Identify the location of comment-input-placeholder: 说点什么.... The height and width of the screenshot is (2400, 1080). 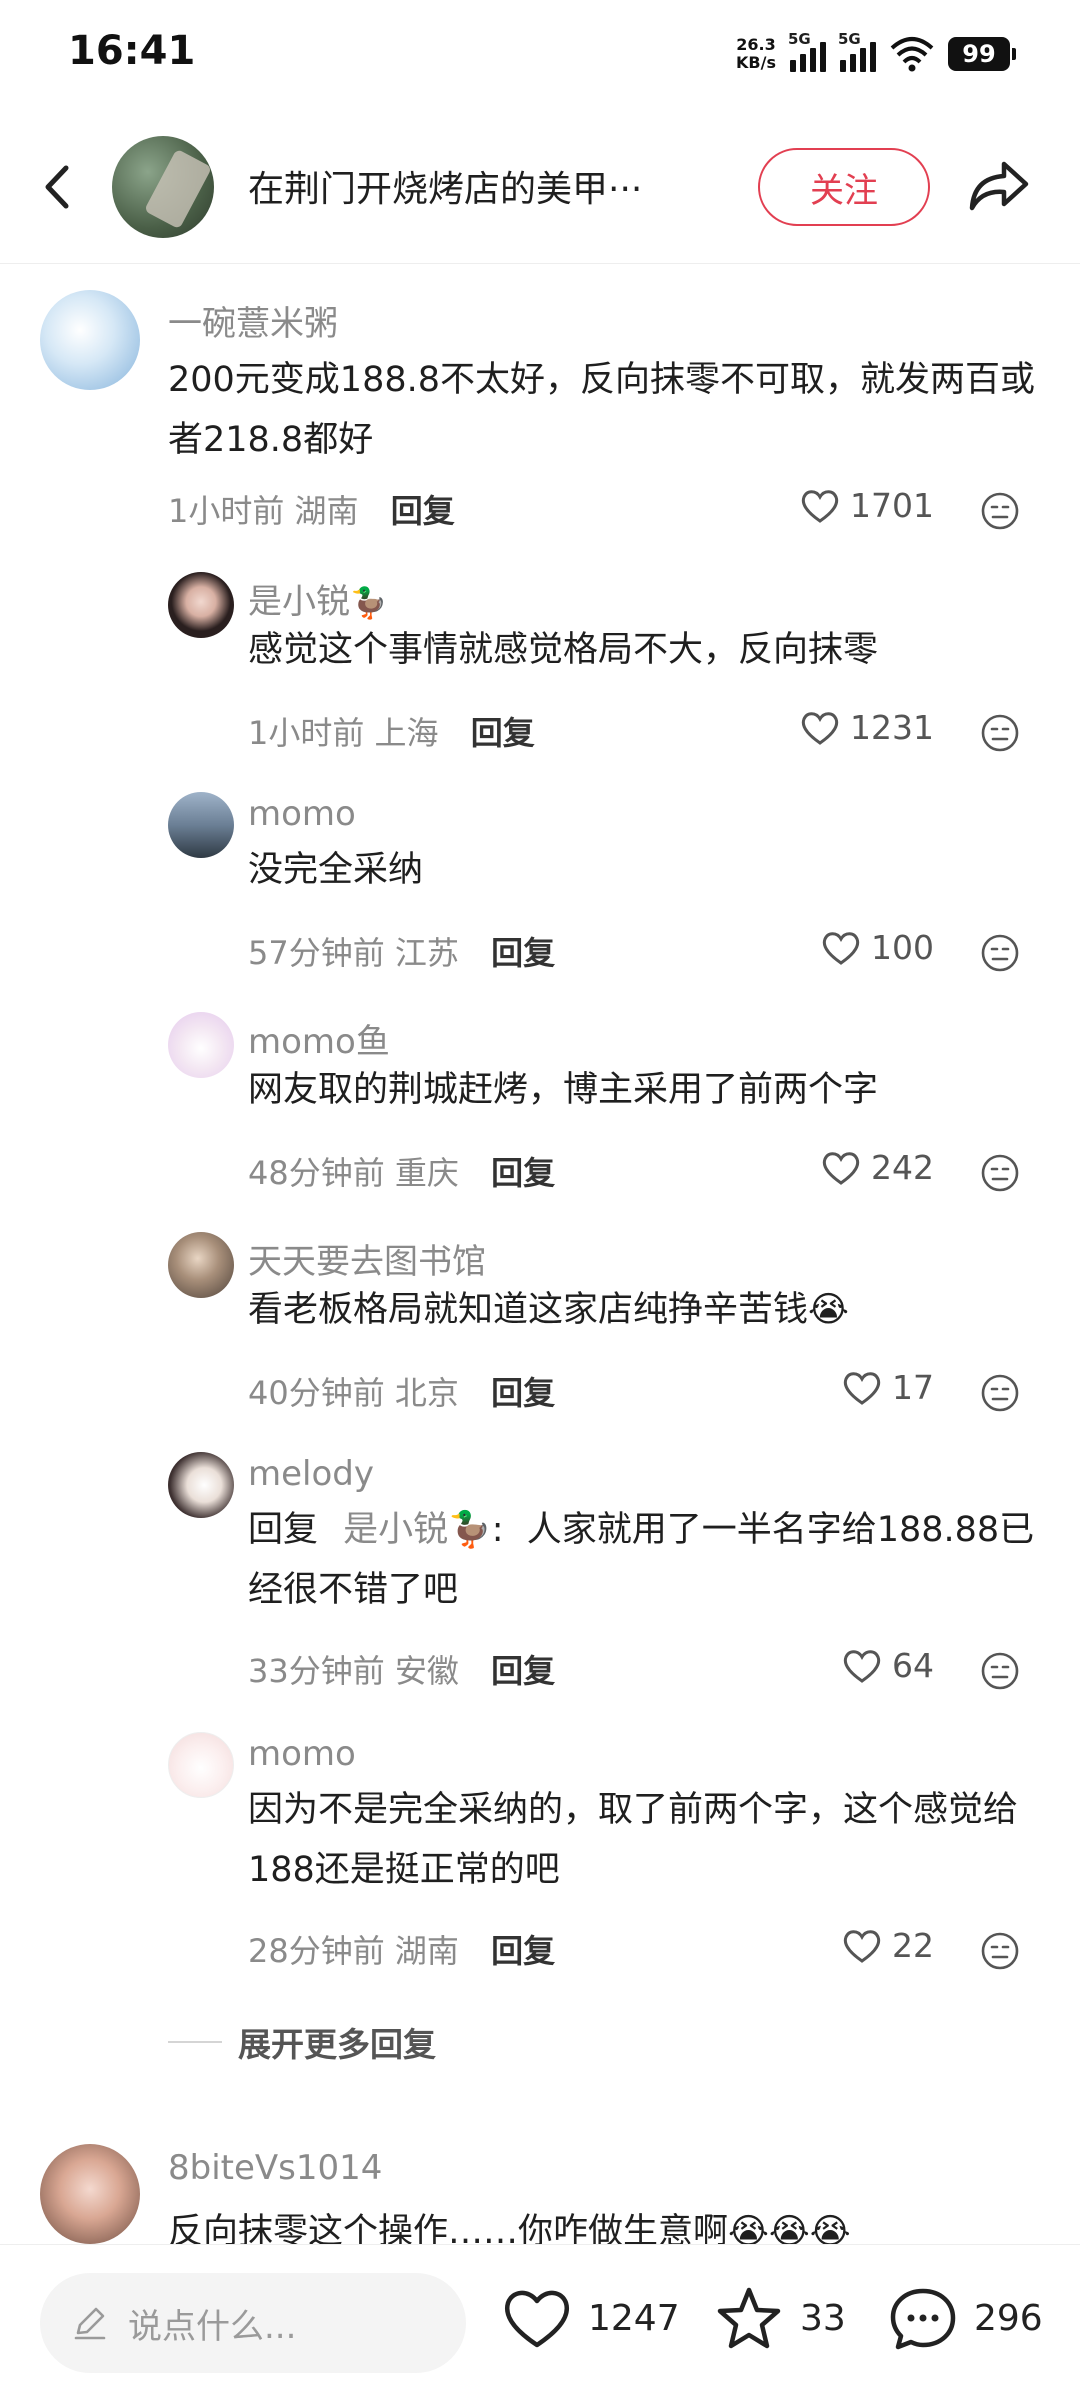
(212, 2326).